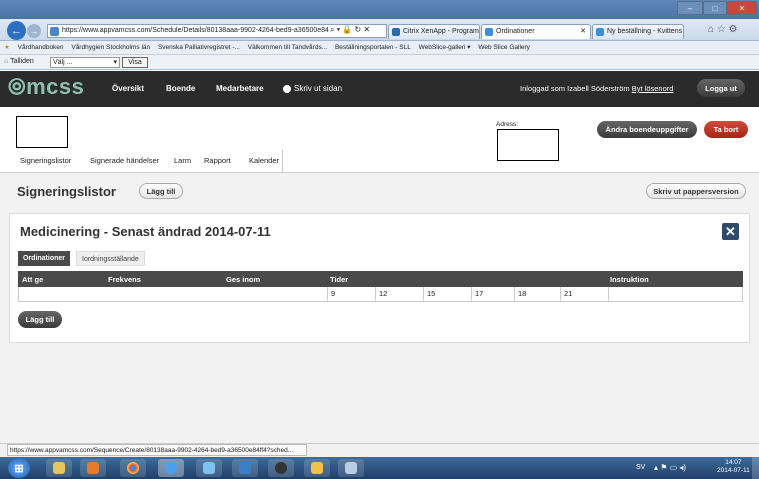 The image size is (759, 479). What do you see at coordinates (640, 467) in the screenshot?
I see `language-indicator: SV` at bounding box center [640, 467].